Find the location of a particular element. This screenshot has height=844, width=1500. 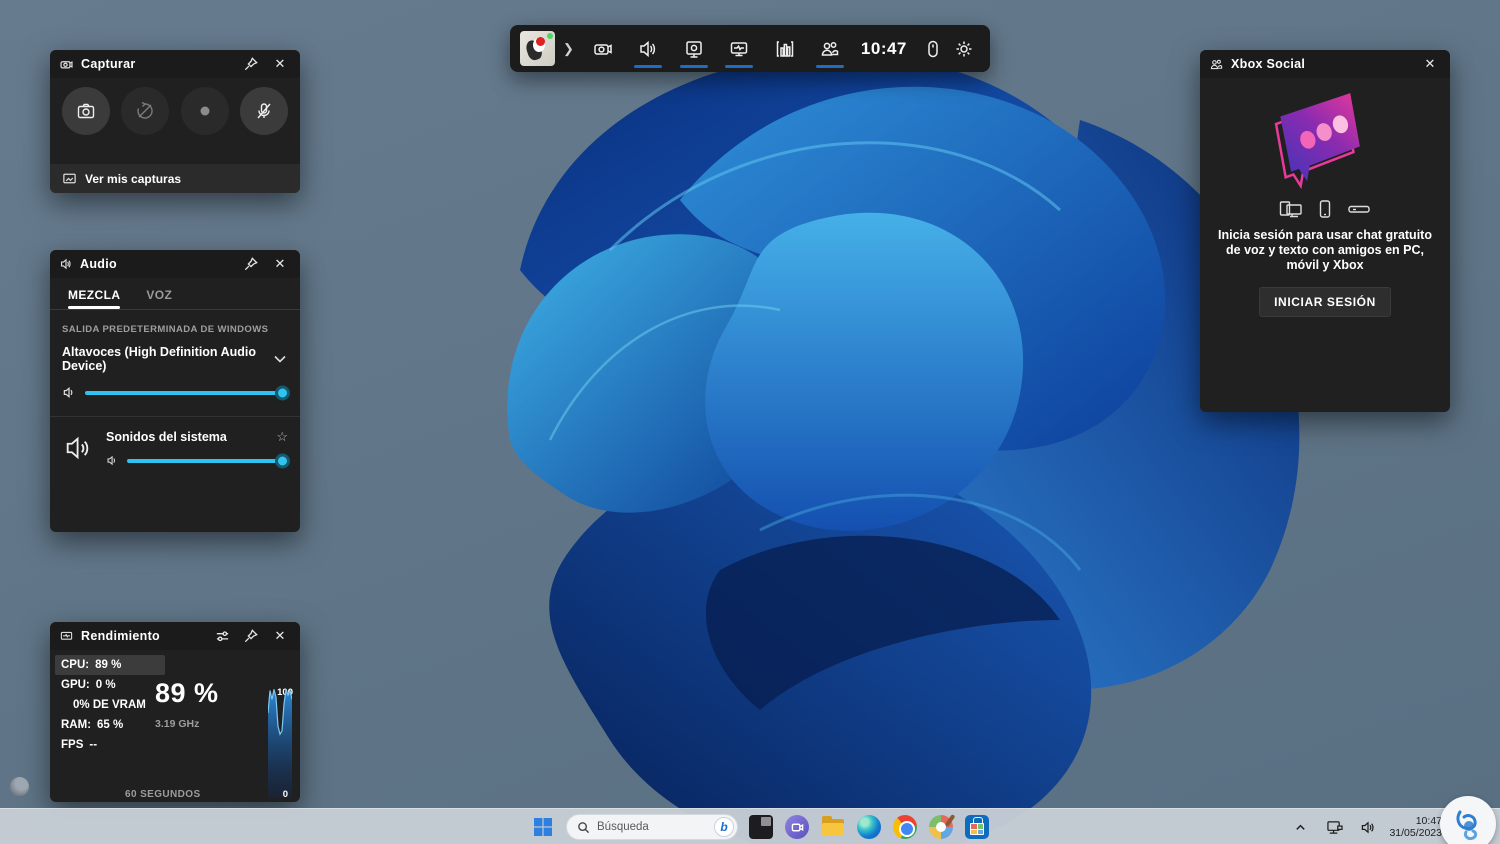

app-running-dot is located at coordinates (550, 36).